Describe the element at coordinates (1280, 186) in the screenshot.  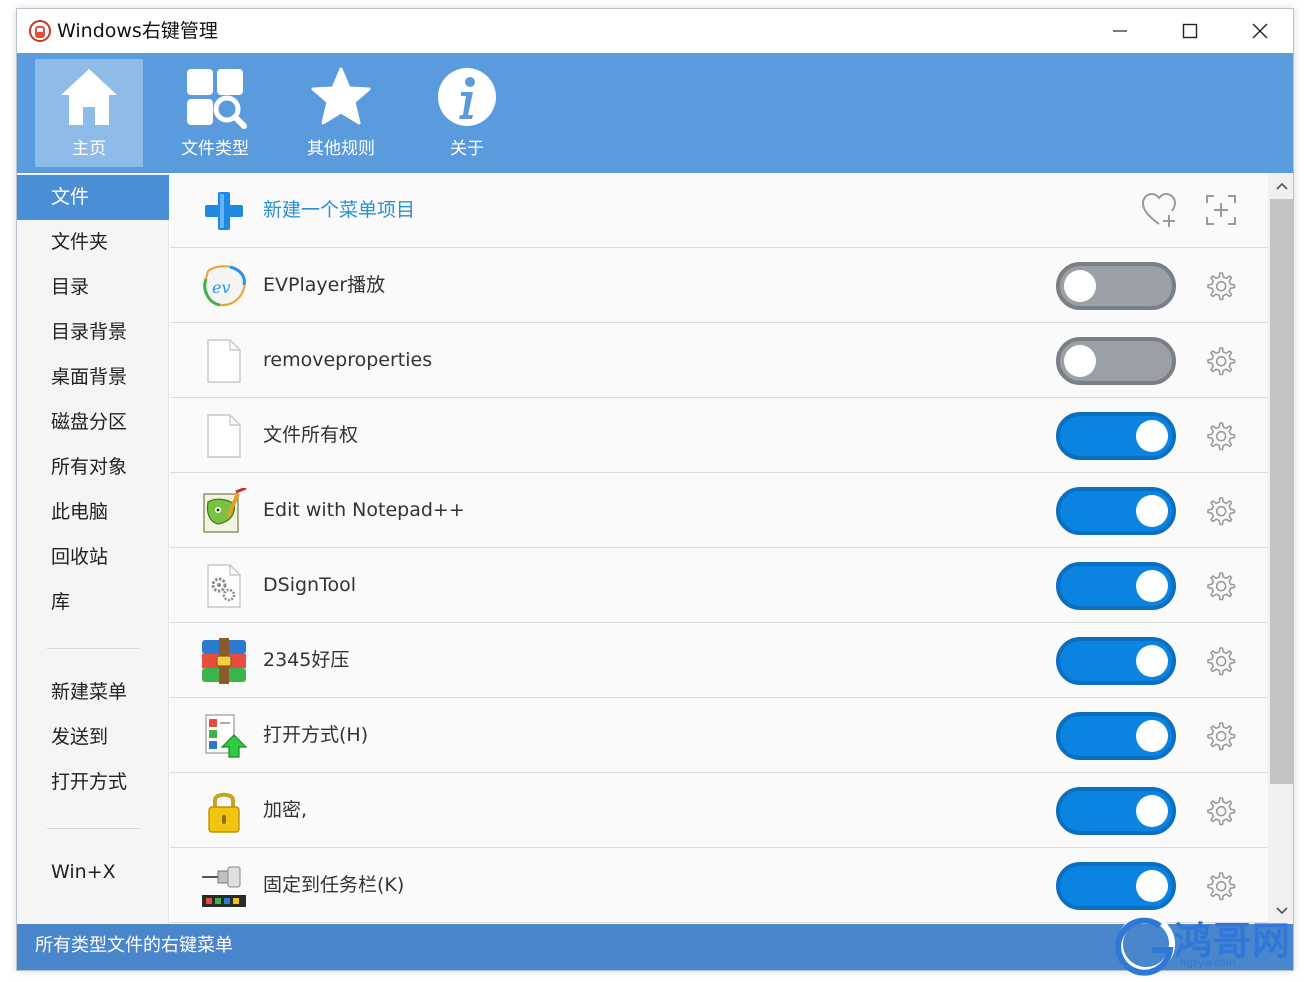
I see `scroll-up-button` at that location.